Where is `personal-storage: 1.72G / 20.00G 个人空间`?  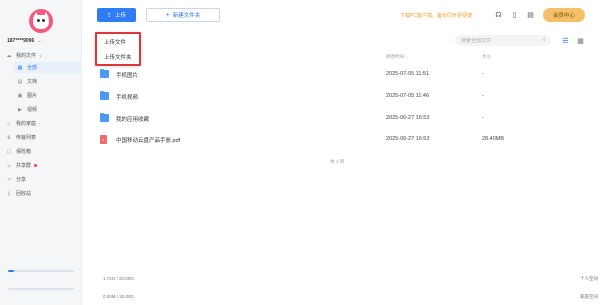
personal-storage: 1.72G / 20.00G 个人空间 is located at coordinates (303, 275).